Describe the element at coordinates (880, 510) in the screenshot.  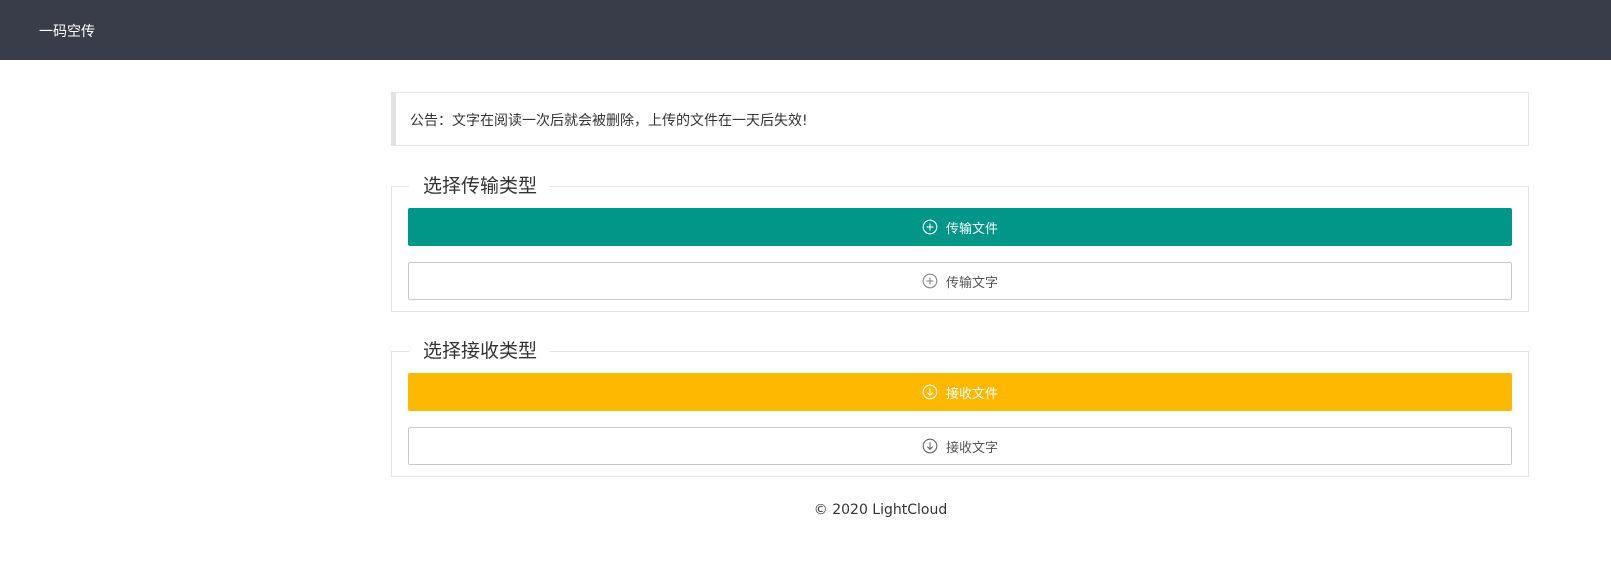
I see `copyright-text: © 2020 LightCloud` at that location.